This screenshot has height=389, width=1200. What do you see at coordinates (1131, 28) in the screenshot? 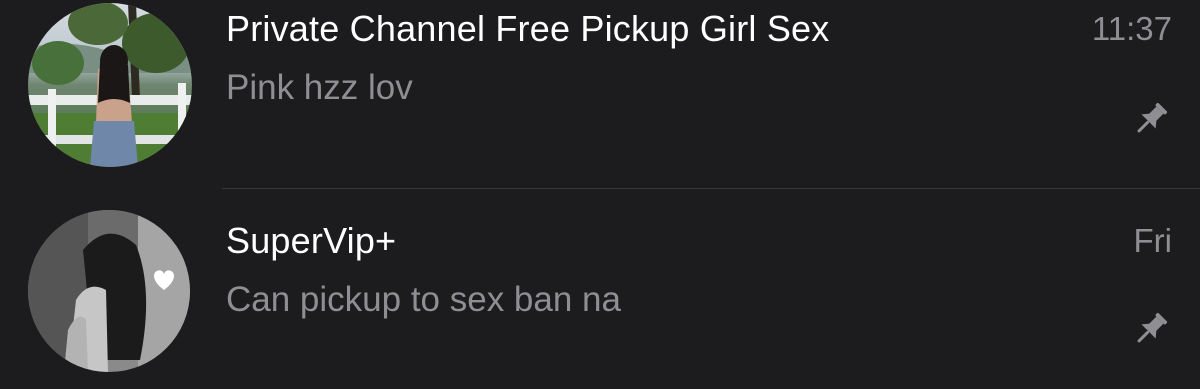
I see `chat-timestamp: 11:37` at bounding box center [1131, 28].